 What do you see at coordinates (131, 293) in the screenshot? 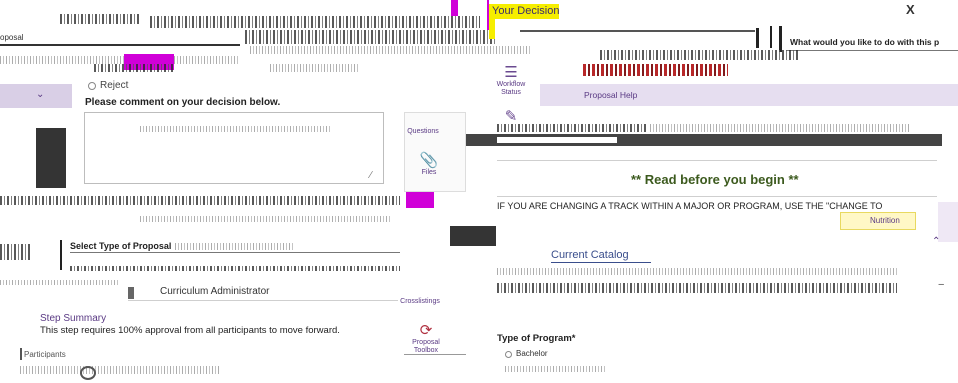
I see `step-owner-bar` at bounding box center [131, 293].